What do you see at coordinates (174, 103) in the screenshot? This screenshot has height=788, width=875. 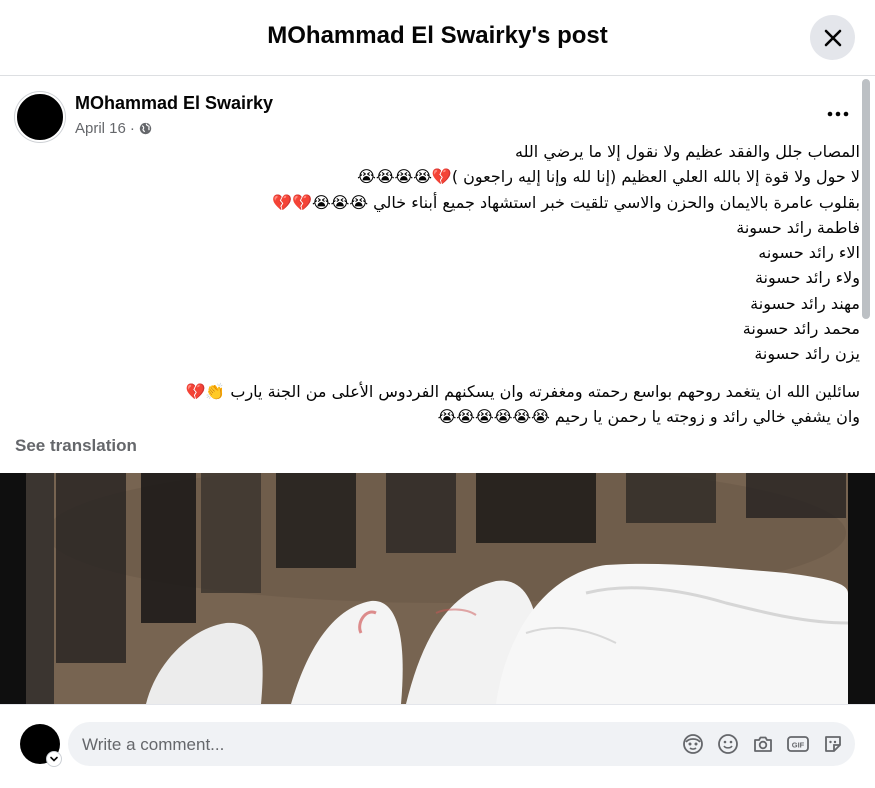 I see `author-name: MOhammad El Swairky` at bounding box center [174, 103].